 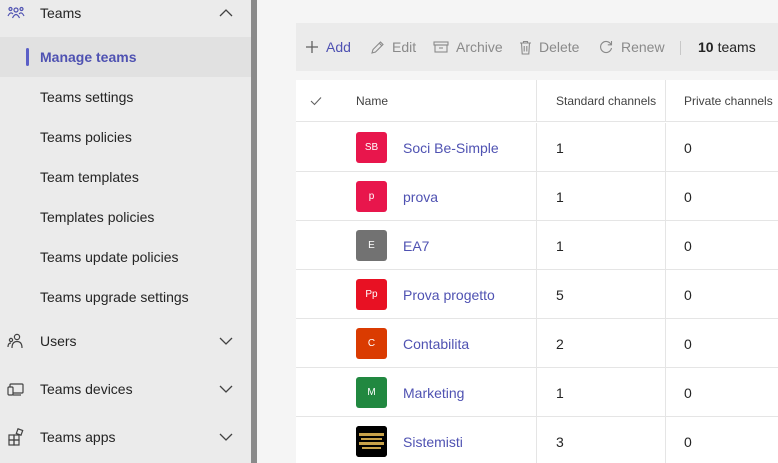 I want to click on team-avatar: Pp, so click(x=371, y=294).